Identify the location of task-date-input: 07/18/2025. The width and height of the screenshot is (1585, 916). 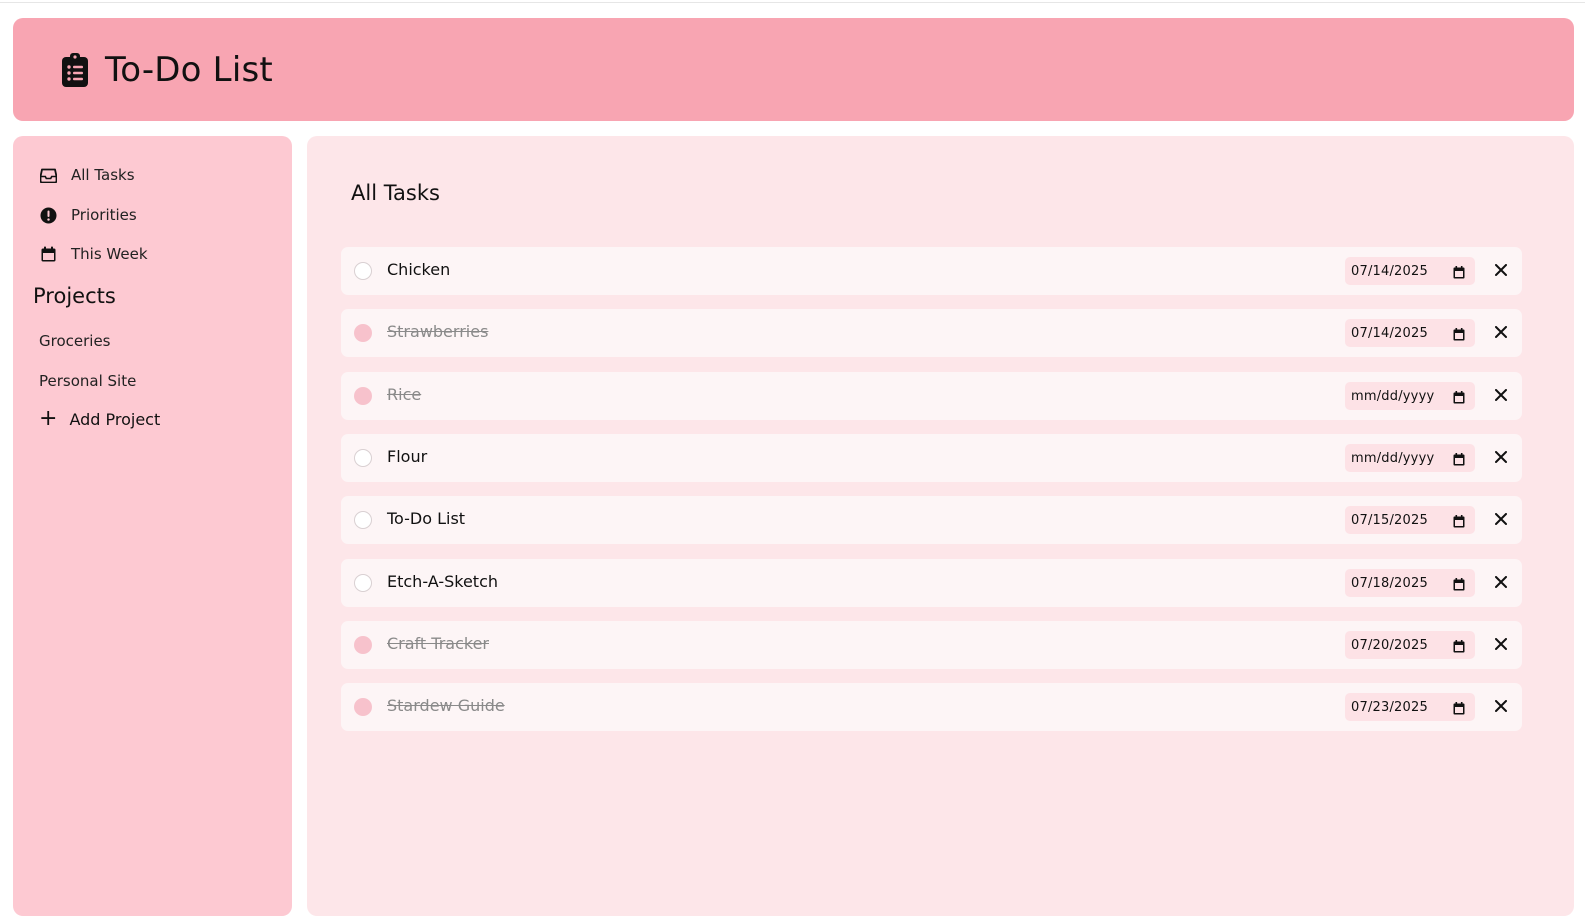
(1410, 583).